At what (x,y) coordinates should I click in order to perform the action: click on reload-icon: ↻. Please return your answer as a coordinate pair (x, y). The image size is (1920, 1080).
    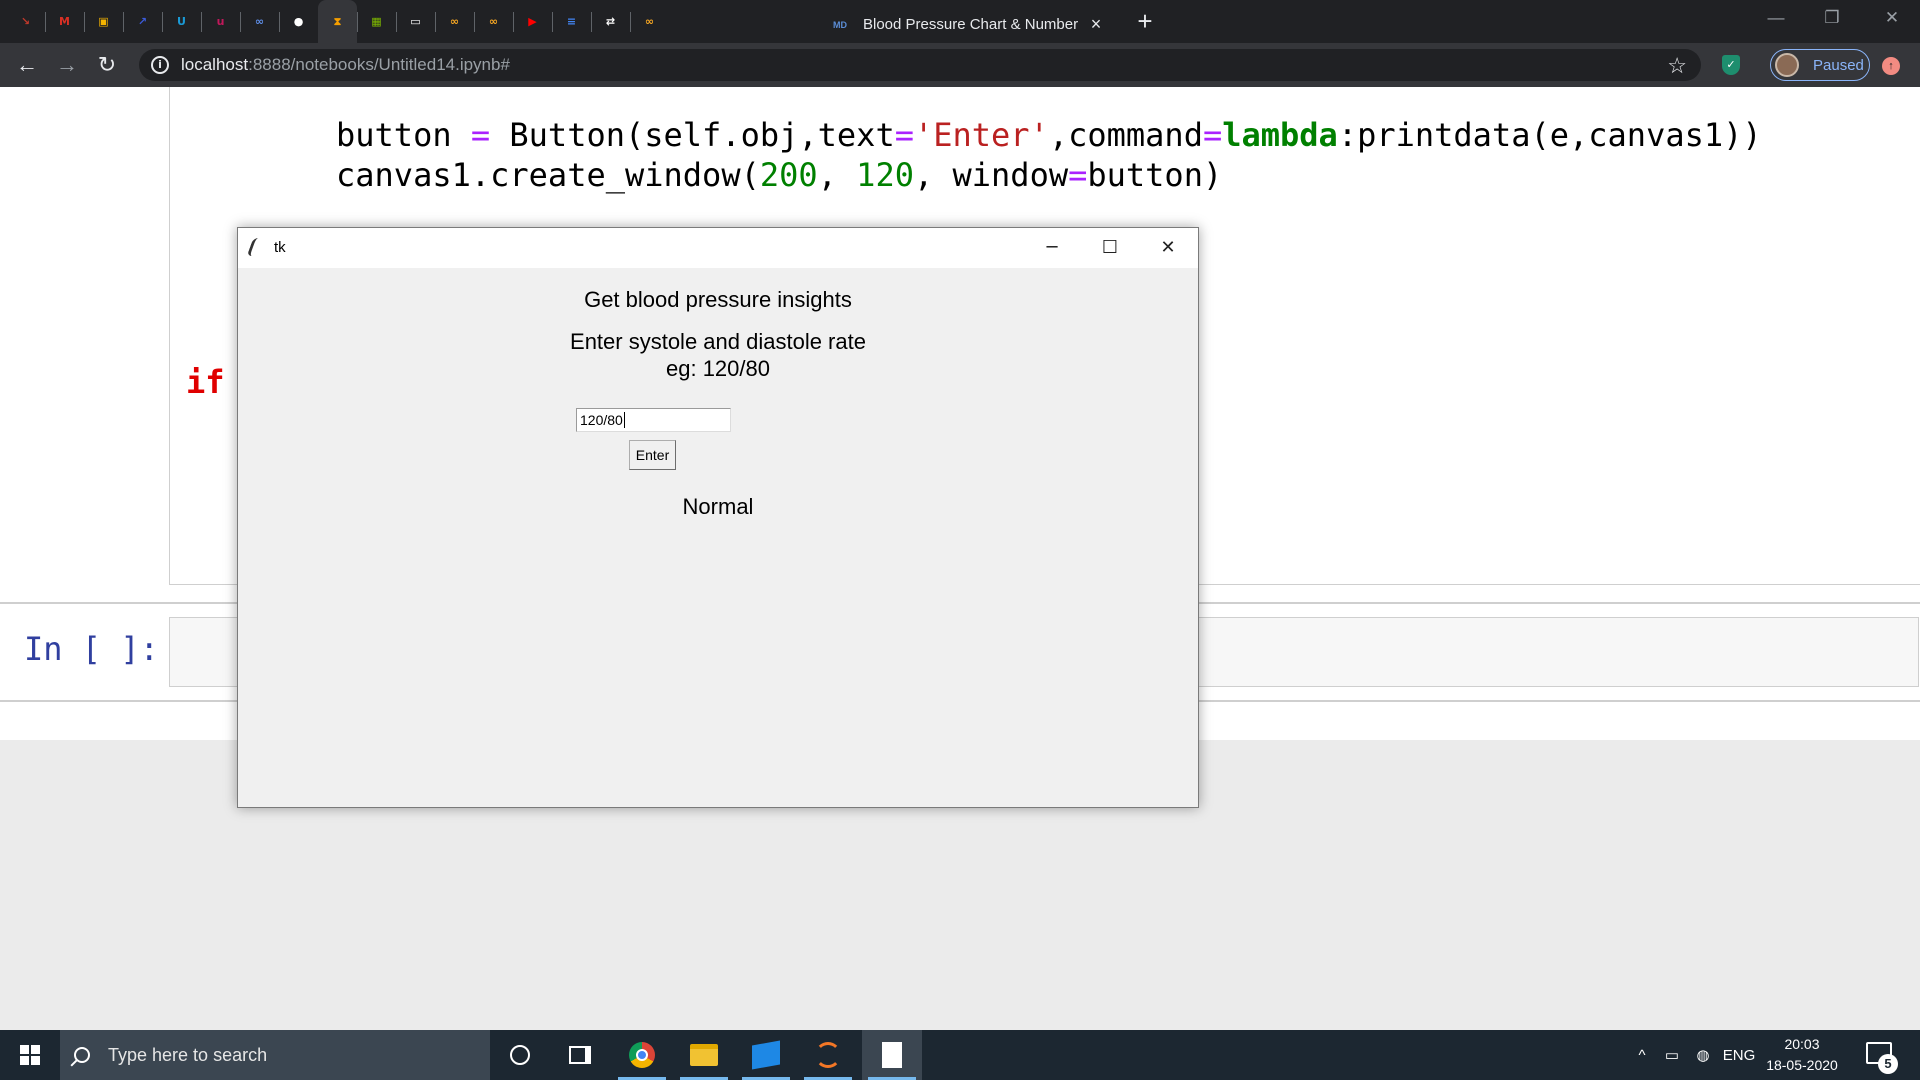
    Looking at the image, I should click on (107, 65).